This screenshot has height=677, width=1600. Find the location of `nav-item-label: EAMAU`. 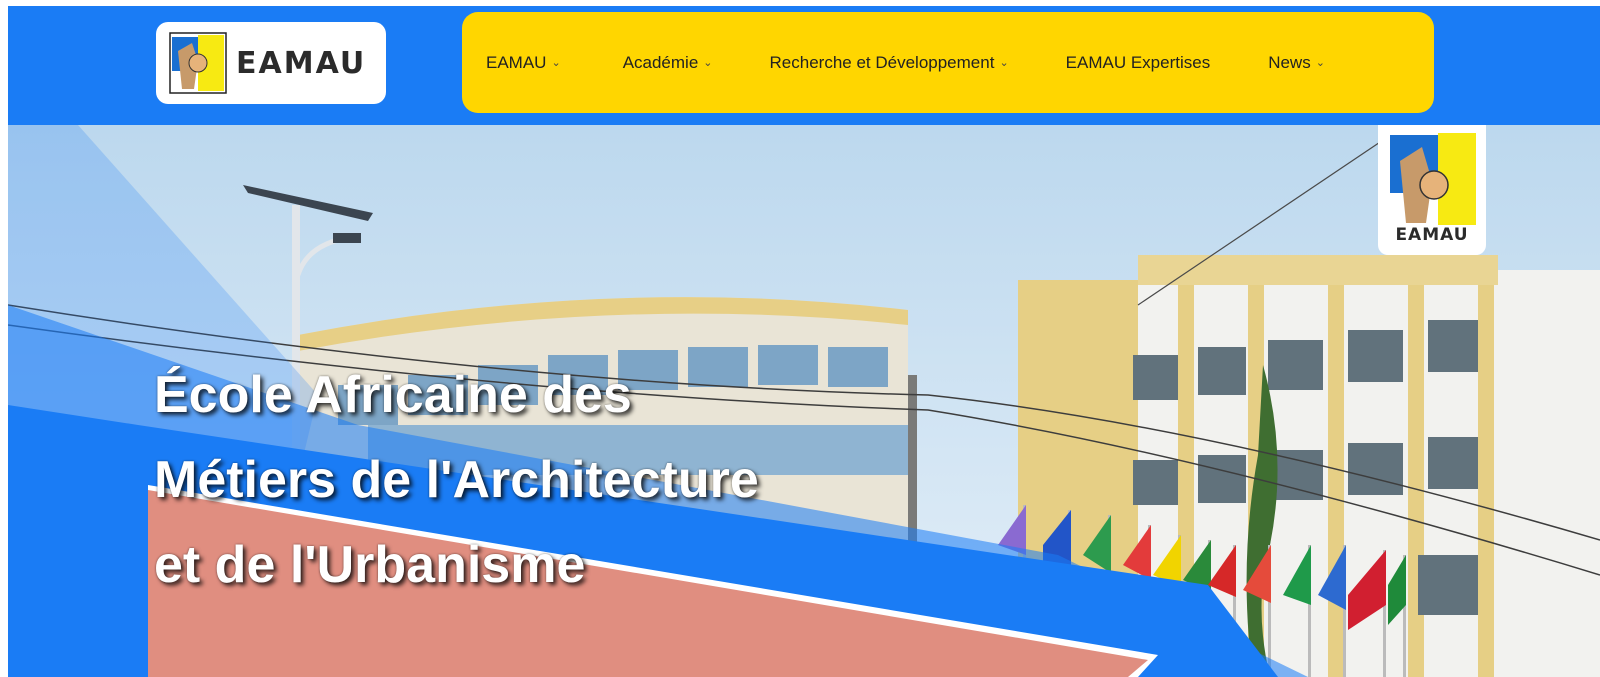

nav-item-label: EAMAU is located at coordinates (516, 62).